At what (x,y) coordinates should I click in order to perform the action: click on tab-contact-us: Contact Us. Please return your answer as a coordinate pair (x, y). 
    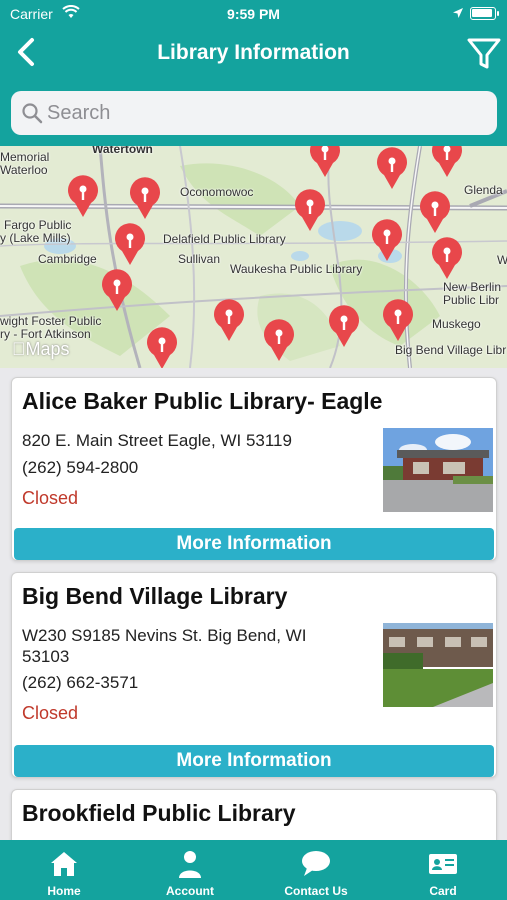
    Looking at the image, I should click on (316, 870).